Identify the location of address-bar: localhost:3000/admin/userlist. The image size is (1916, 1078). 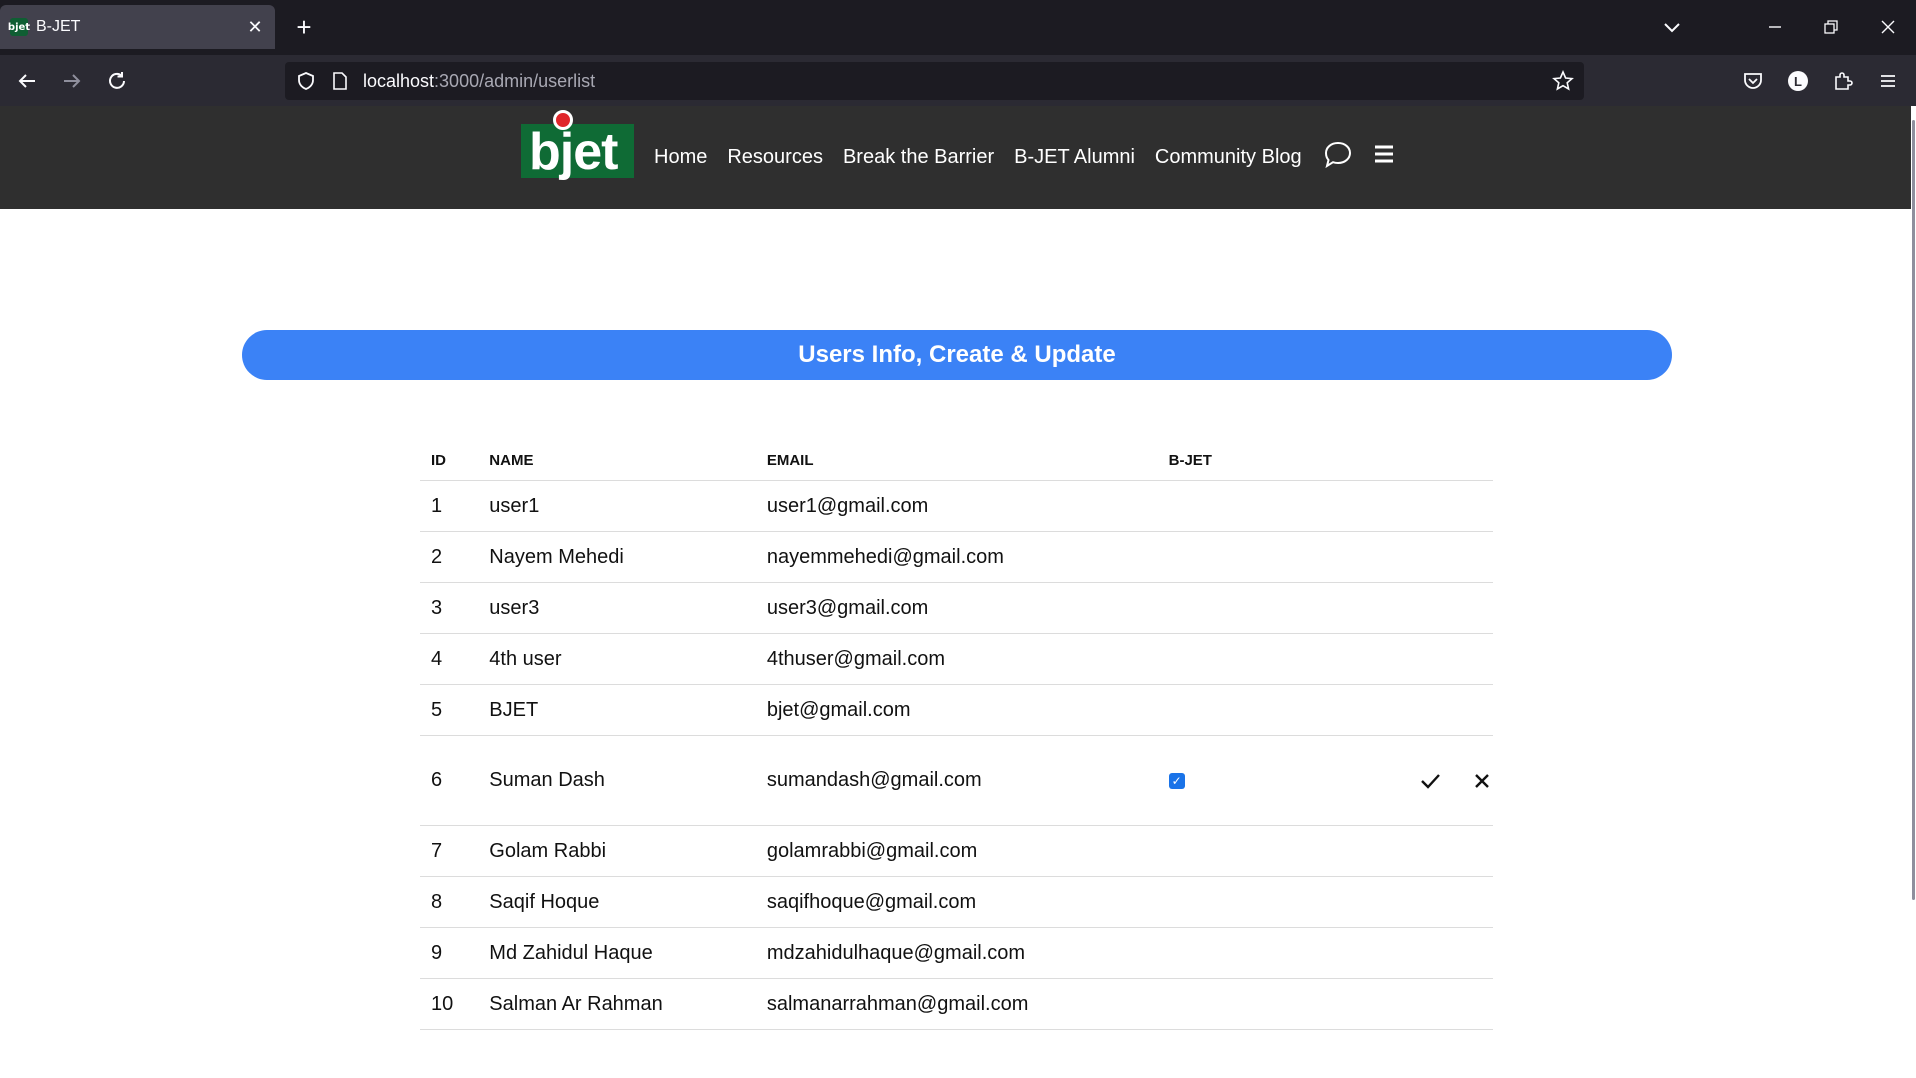
(934, 81).